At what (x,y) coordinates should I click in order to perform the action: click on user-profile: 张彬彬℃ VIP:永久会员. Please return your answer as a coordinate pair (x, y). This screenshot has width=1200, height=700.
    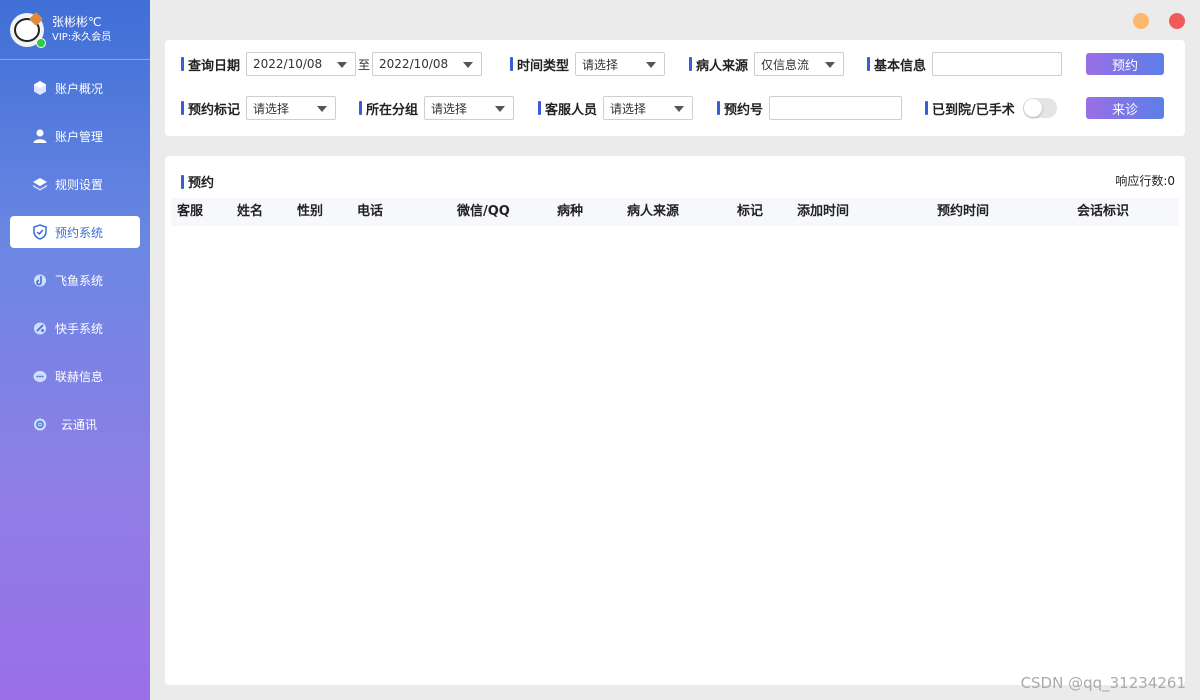
    Looking at the image, I should click on (75, 30).